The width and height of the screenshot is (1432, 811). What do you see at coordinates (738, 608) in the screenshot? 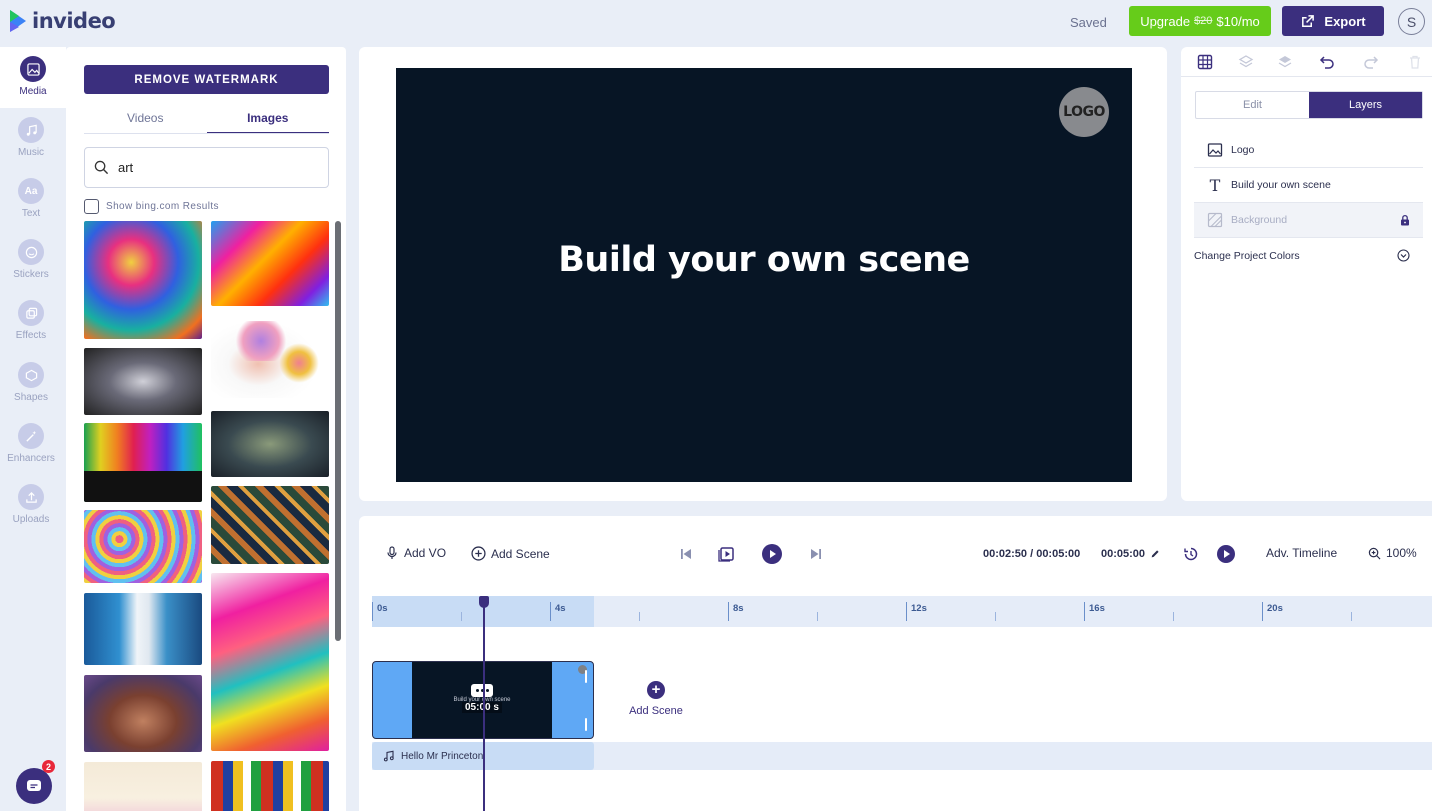
I see `ruler-tick-label: 8s` at bounding box center [738, 608].